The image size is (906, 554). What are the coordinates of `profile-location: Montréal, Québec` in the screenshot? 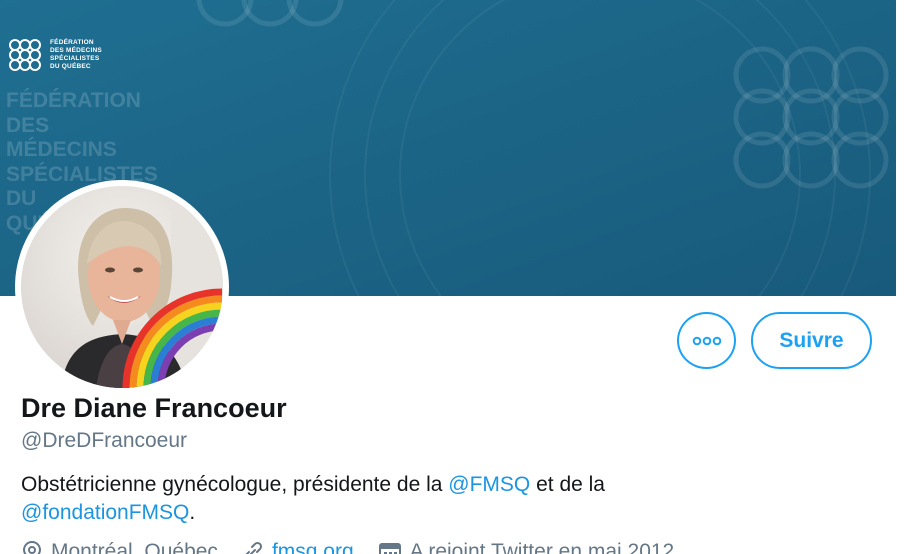 It's located at (119, 547).